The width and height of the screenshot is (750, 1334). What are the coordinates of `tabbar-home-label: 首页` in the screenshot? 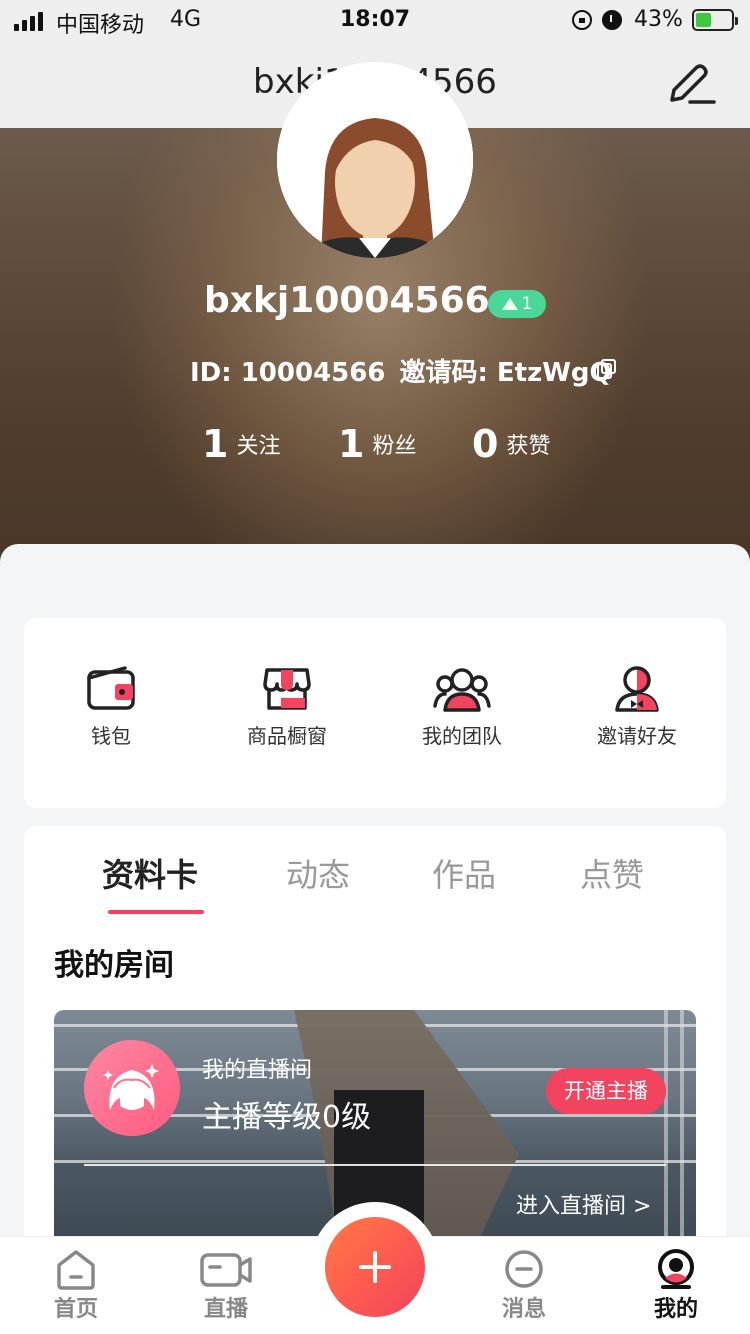 It's located at (75, 1309).